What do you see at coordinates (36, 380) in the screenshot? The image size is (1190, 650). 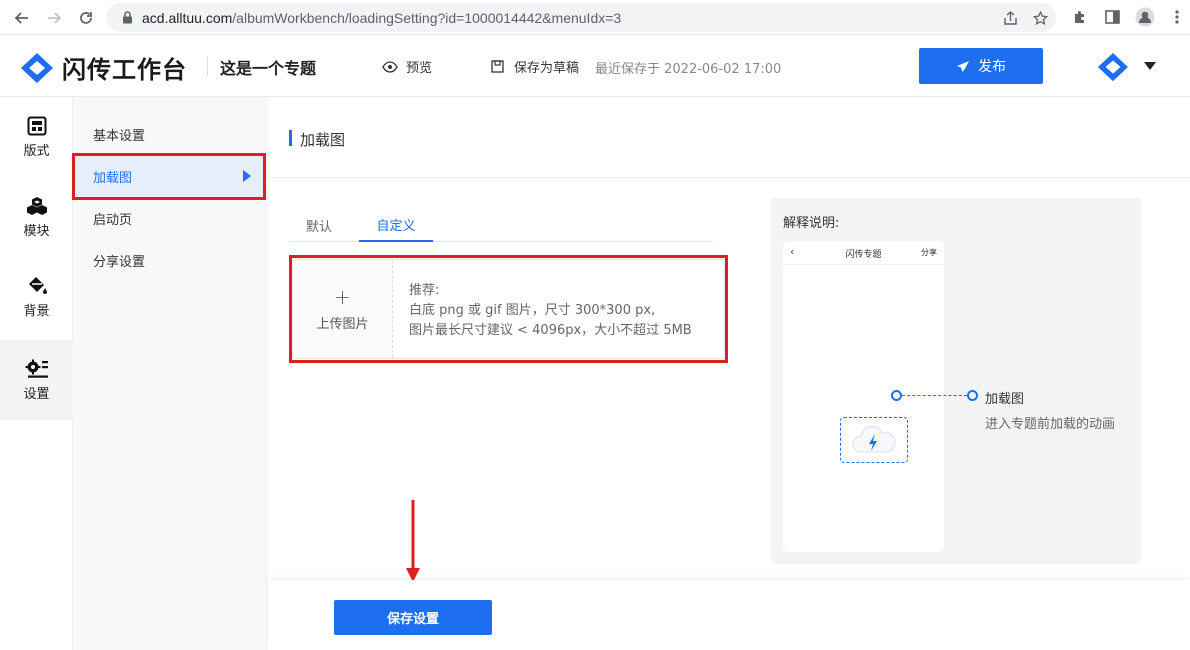 I see `rail-item-settings: 设置` at bounding box center [36, 380].